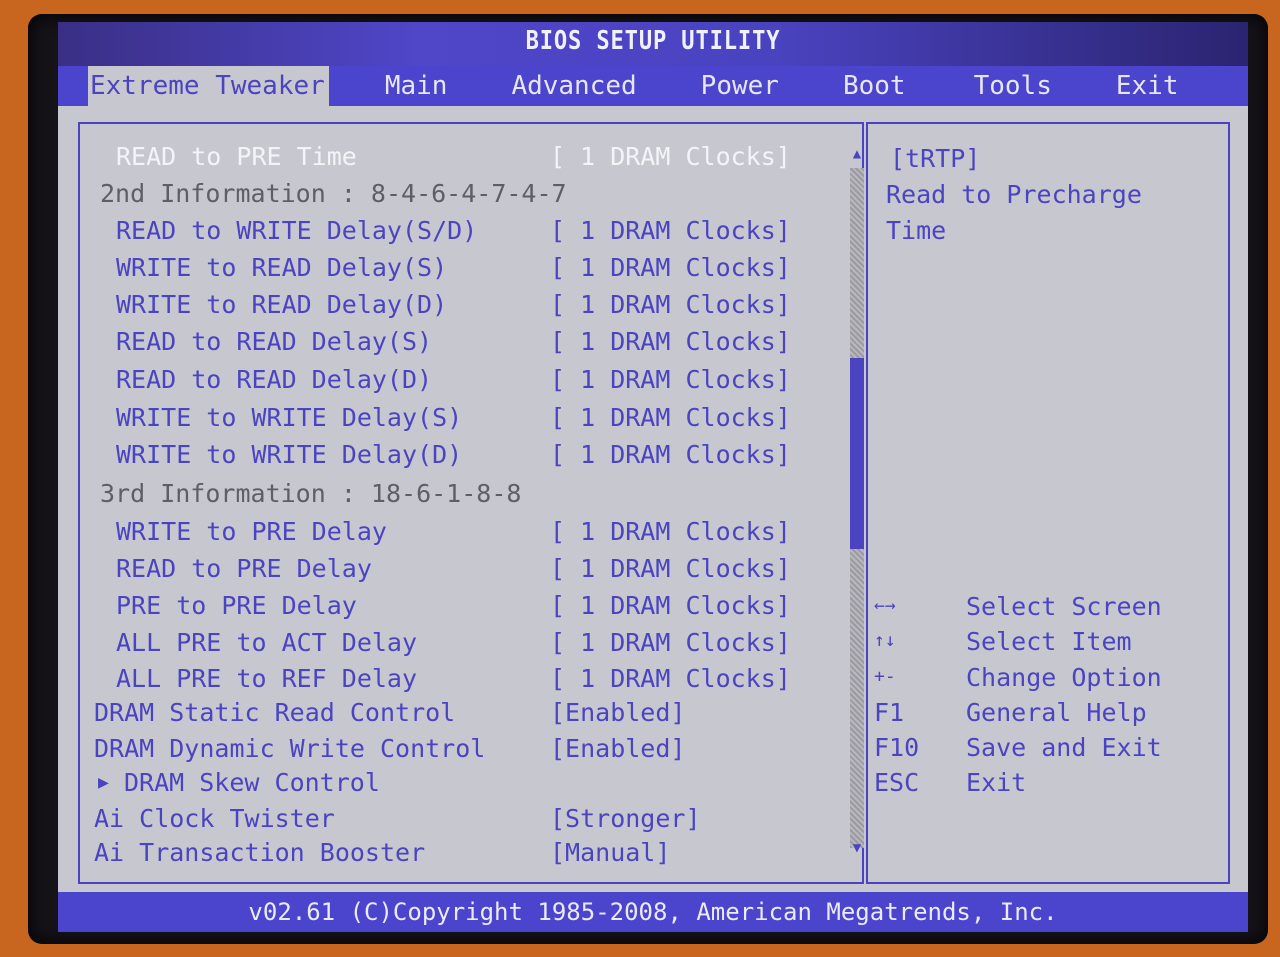 This screenshot has width=1280, height=957. What do you see at coordinates (236, 605) in the screenshot?
I see `setting-label: PRE to PRE Delay` at bounding box center [236, 605].